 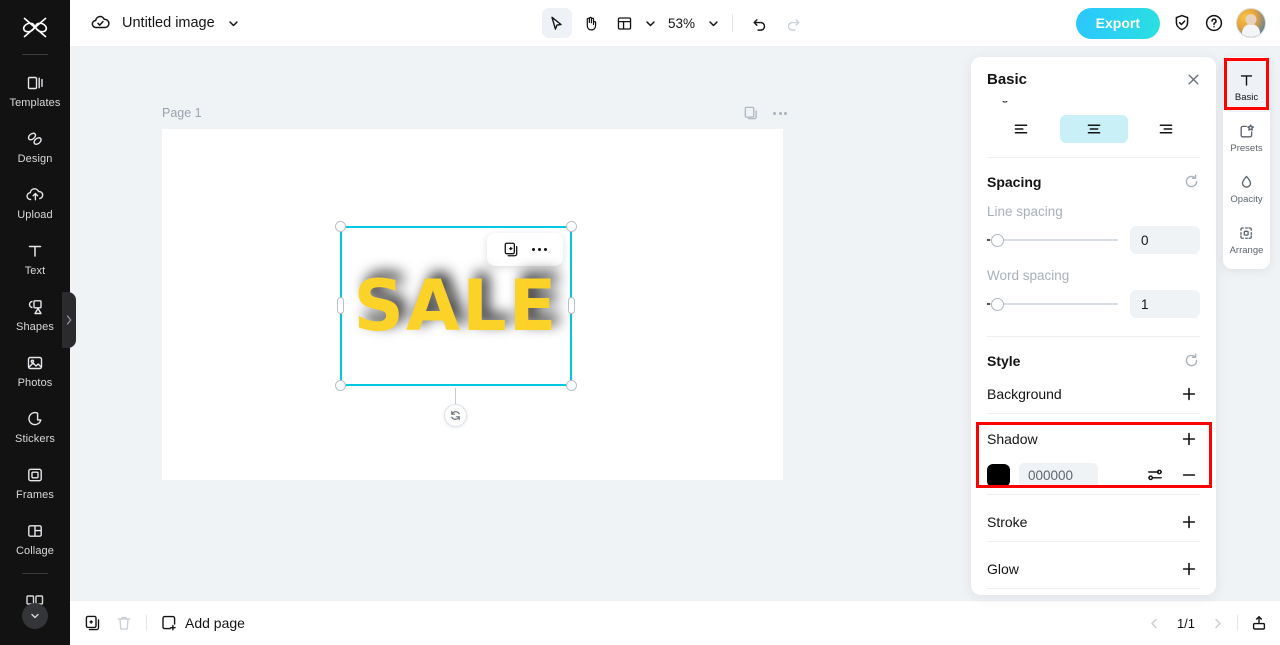 What do you see at coordinates (1165, 304) in the screenshot?
I see `word-spacing-input: 1` at bounding box center [1165, 304].